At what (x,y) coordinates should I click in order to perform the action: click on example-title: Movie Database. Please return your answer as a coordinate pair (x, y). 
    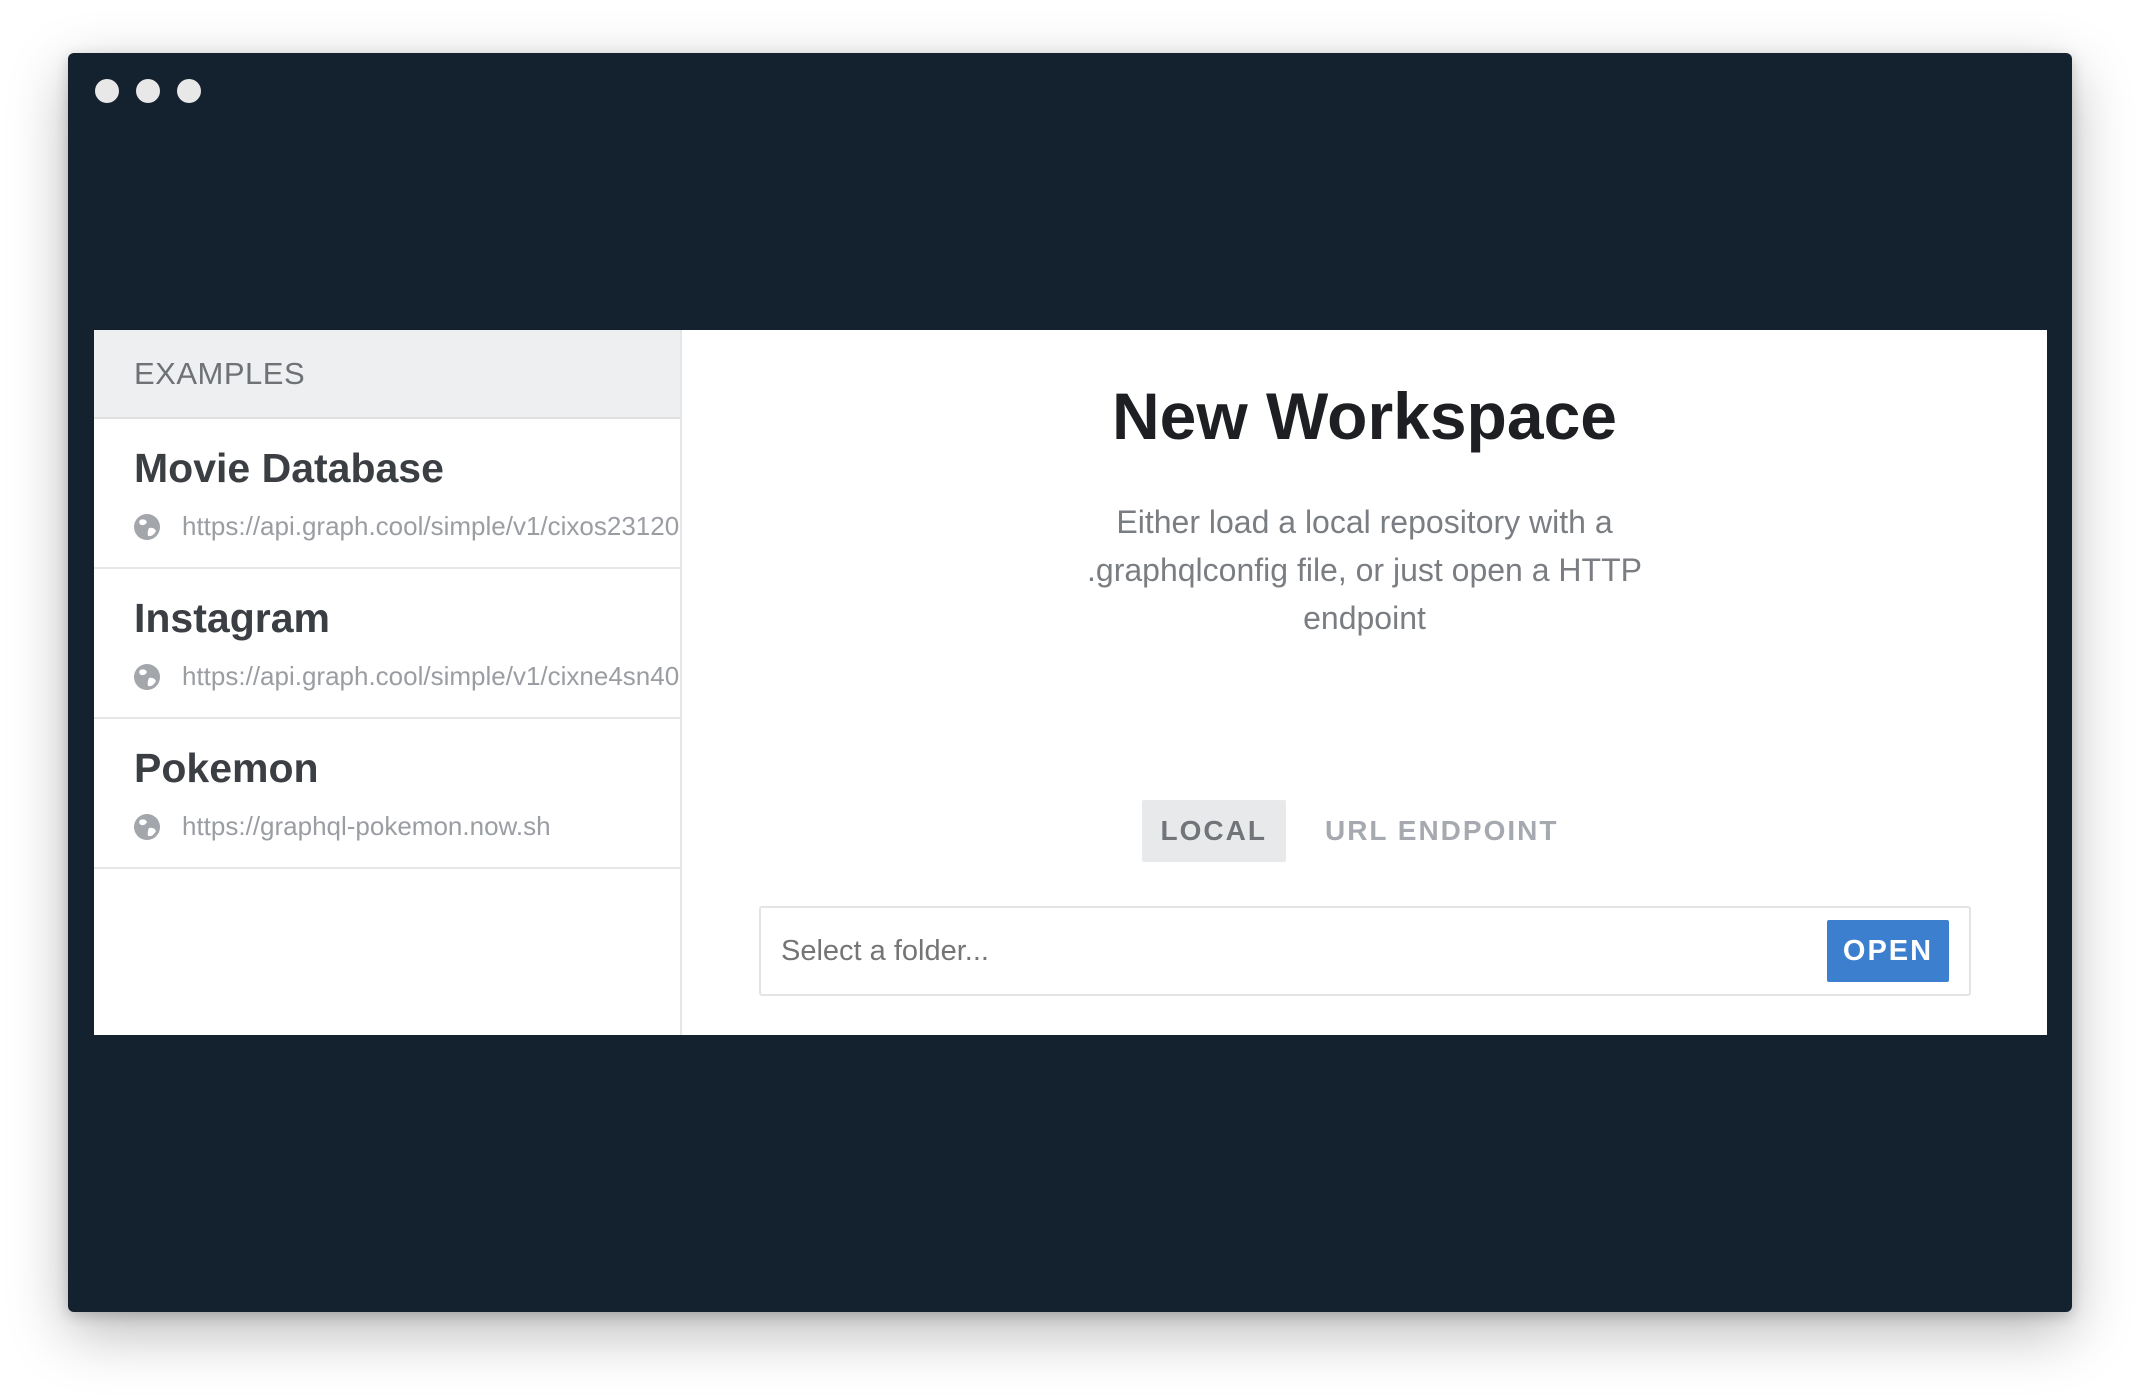
    Looking at the image, I should click on (289, 468).